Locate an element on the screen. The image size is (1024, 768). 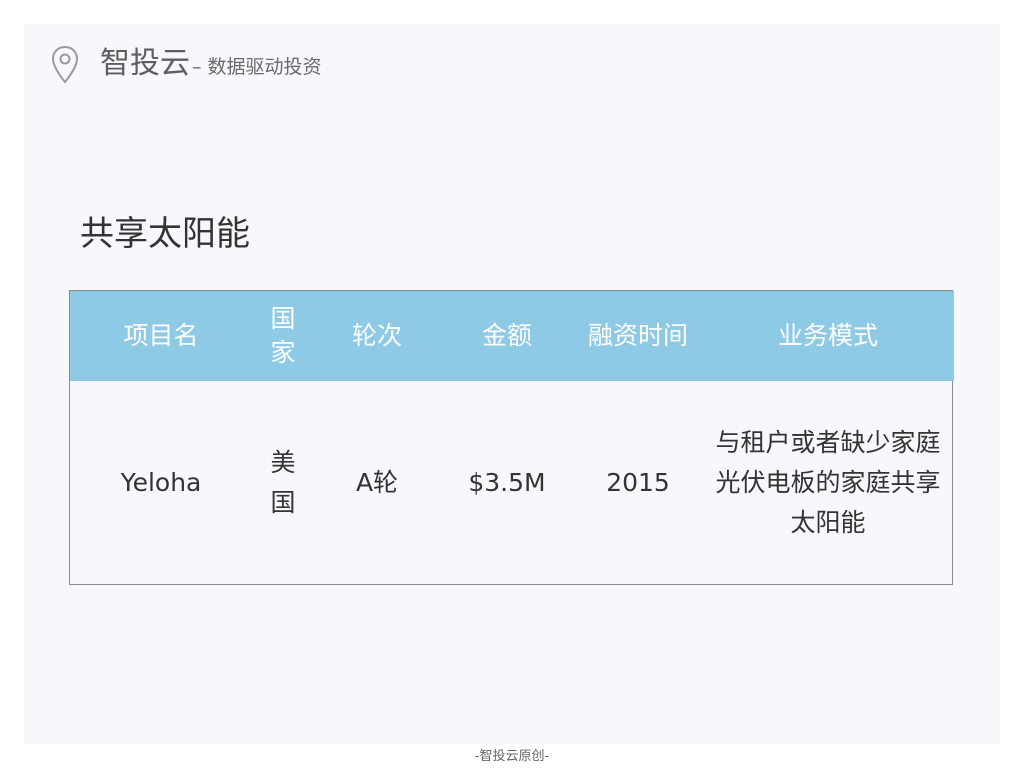
location-pin-icon is located at coordinates (65, 65).